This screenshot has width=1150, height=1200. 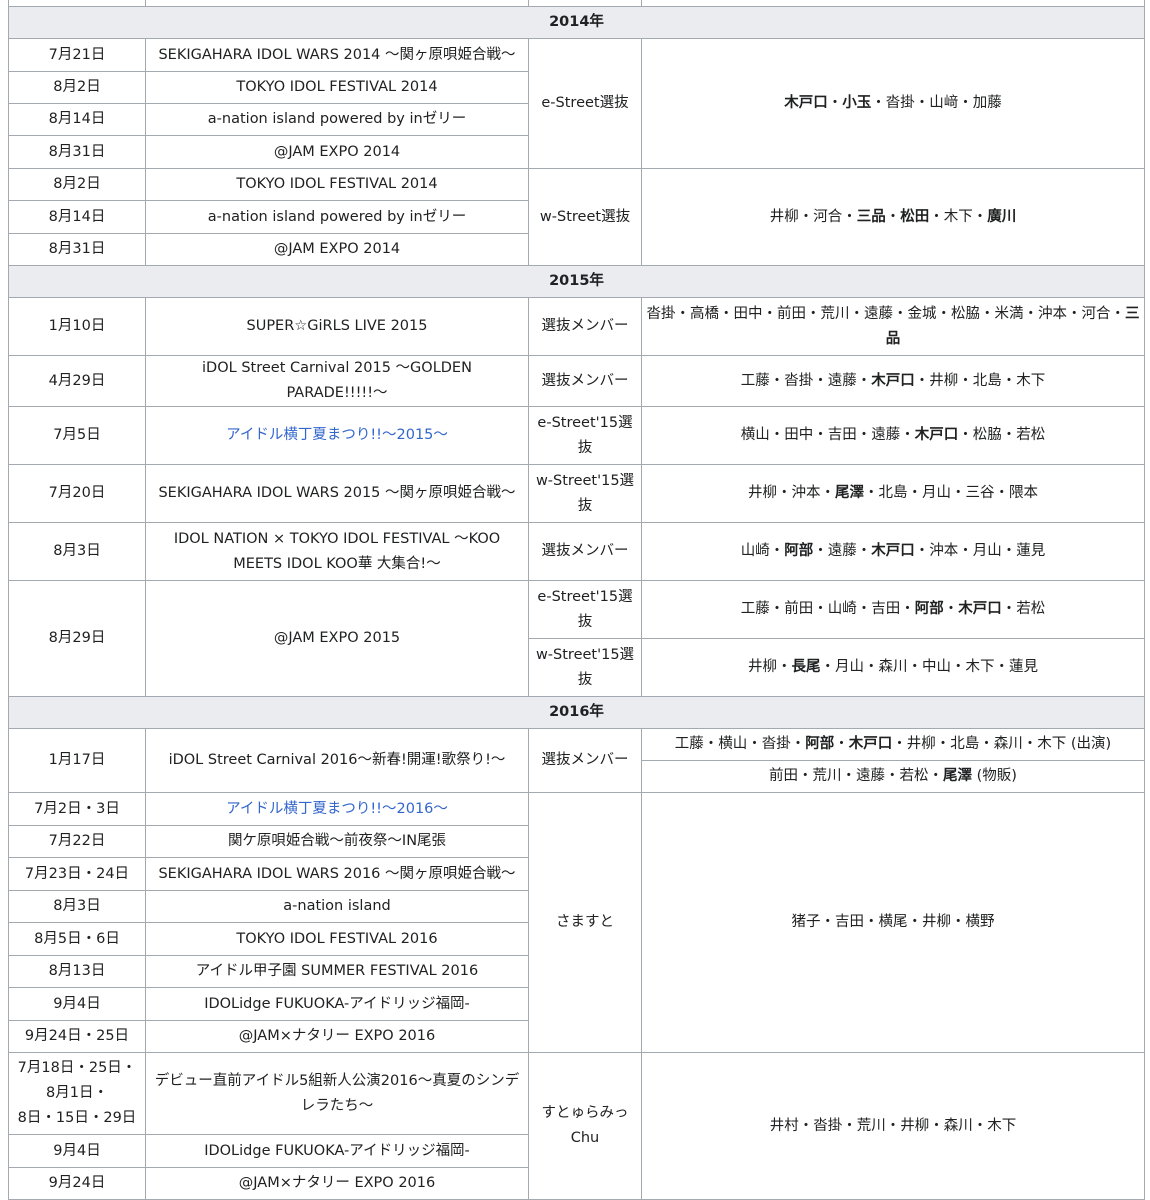 I want to click on date-line: 8月1日・, so click(x=77, y=1093).